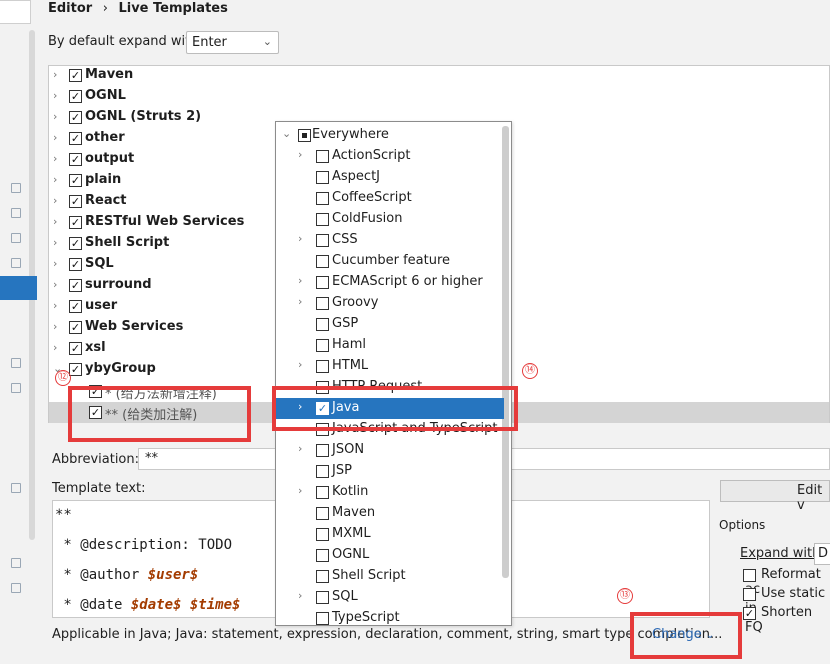  Describe the element at coordinates (232, 42) in the screenshot. I see `expand-select: Enter ⌄` at that location.